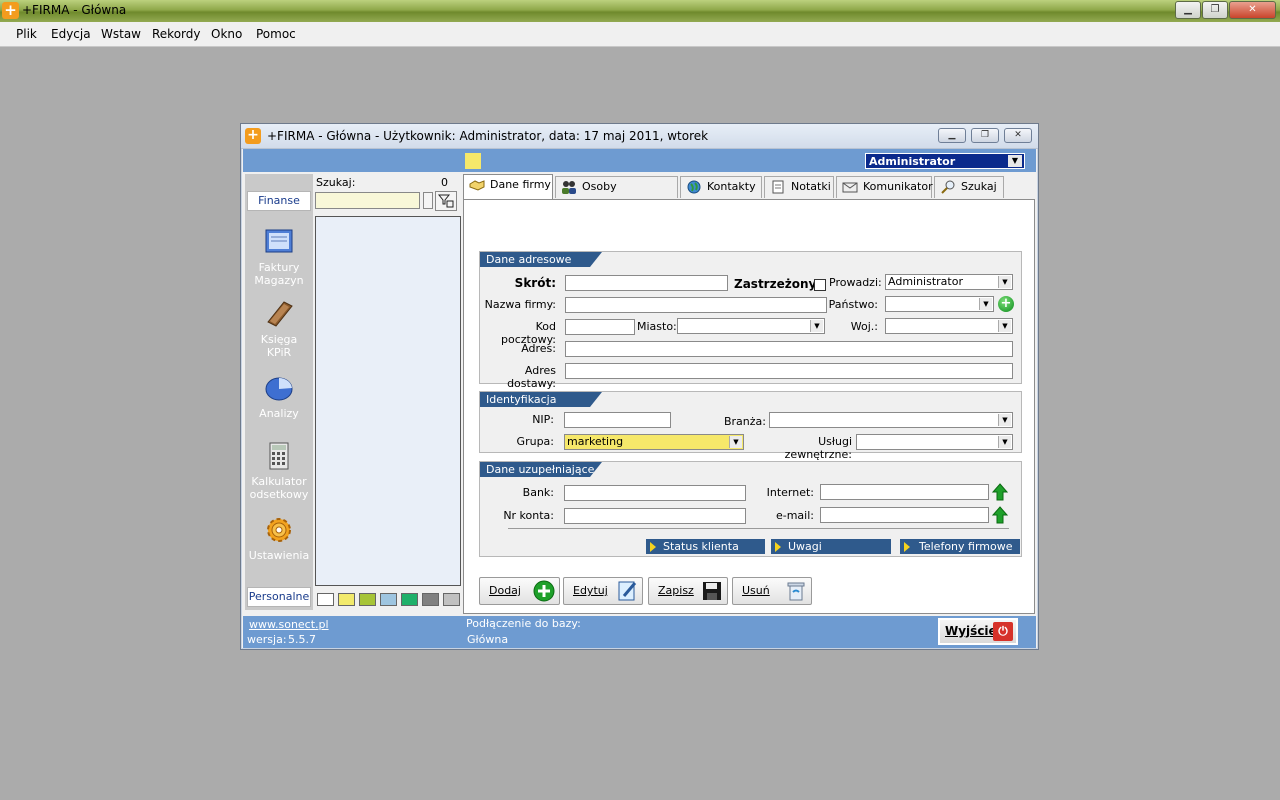  Describe the element at coordinates (654, 442) in the screenshot. I see `grupa-select: marketing ▼` at that location.